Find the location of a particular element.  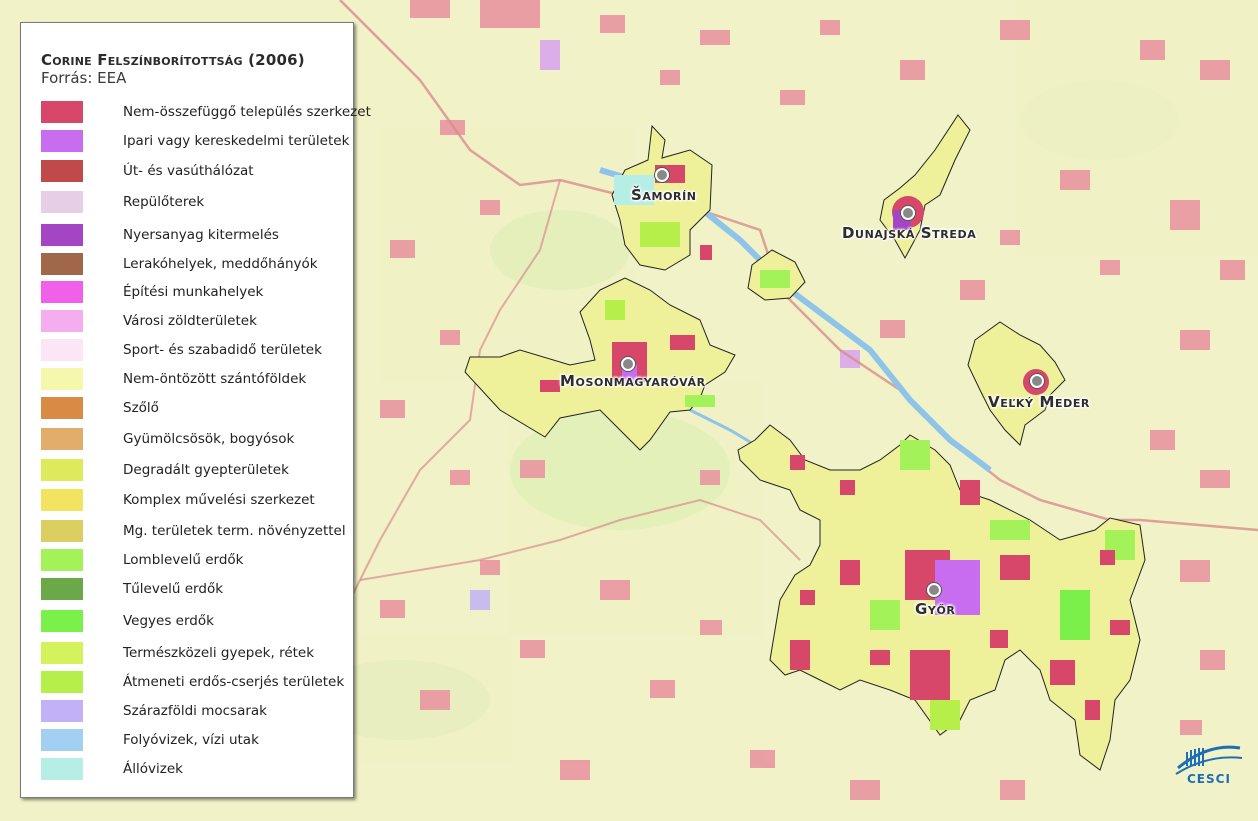

legend-label: Építési munkahelyek is located at coordinates (193, 292).